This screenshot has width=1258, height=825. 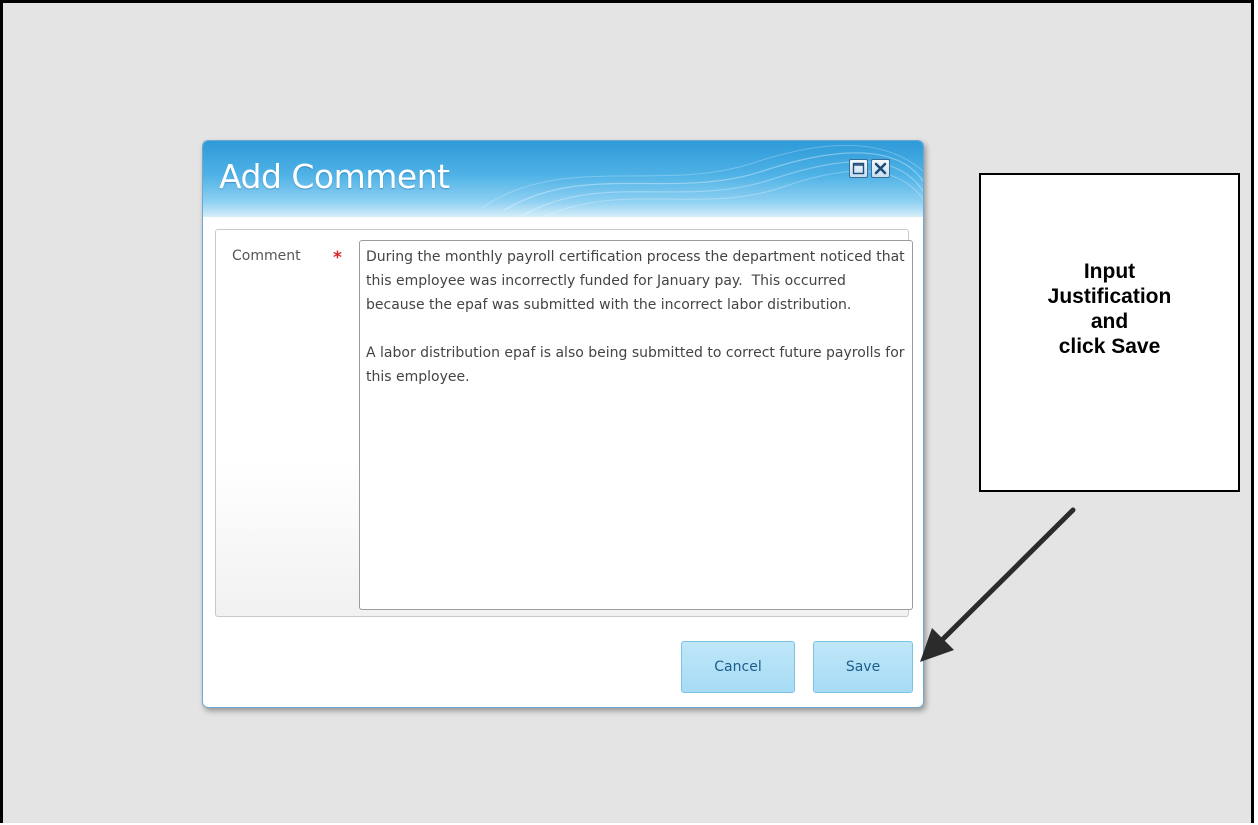 I want to click on callout-line-2: Justification, so click(x=1109, y=296).